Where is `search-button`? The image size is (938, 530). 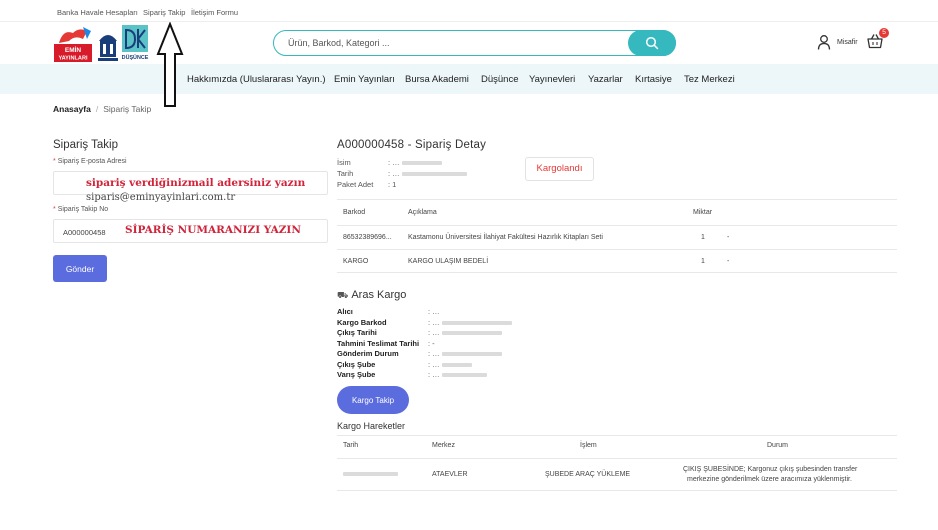
search-button is located at coordinates (652, 42).